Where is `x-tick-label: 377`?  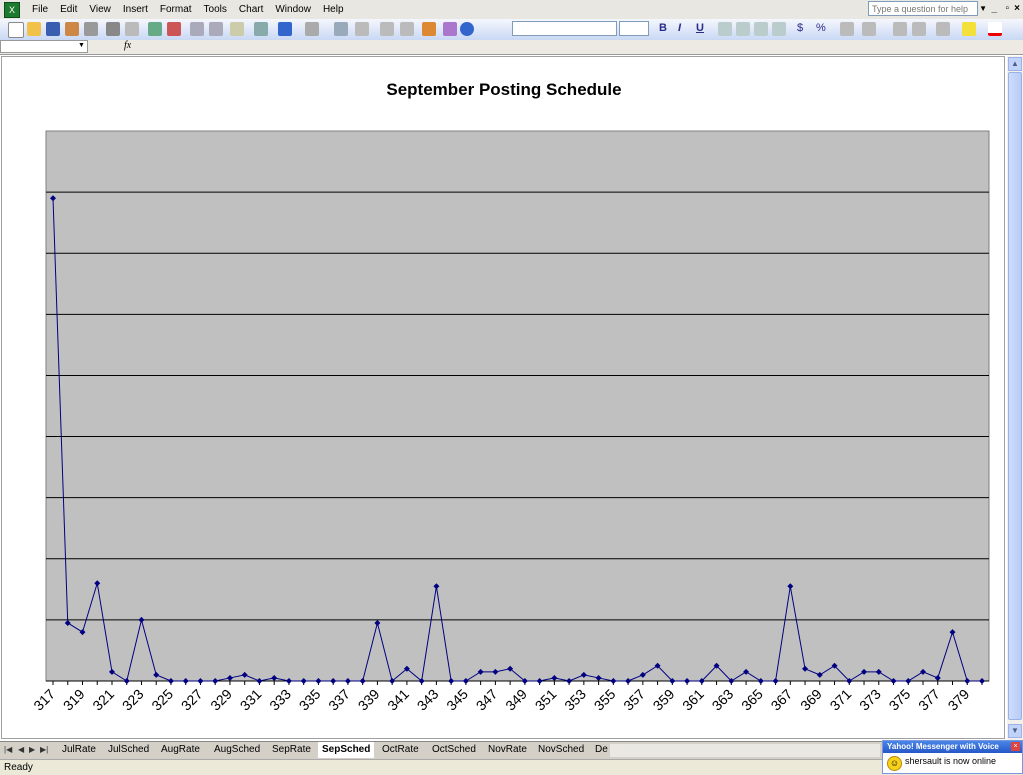
x-tick-label: 377 is located at coordinates (929, 700).